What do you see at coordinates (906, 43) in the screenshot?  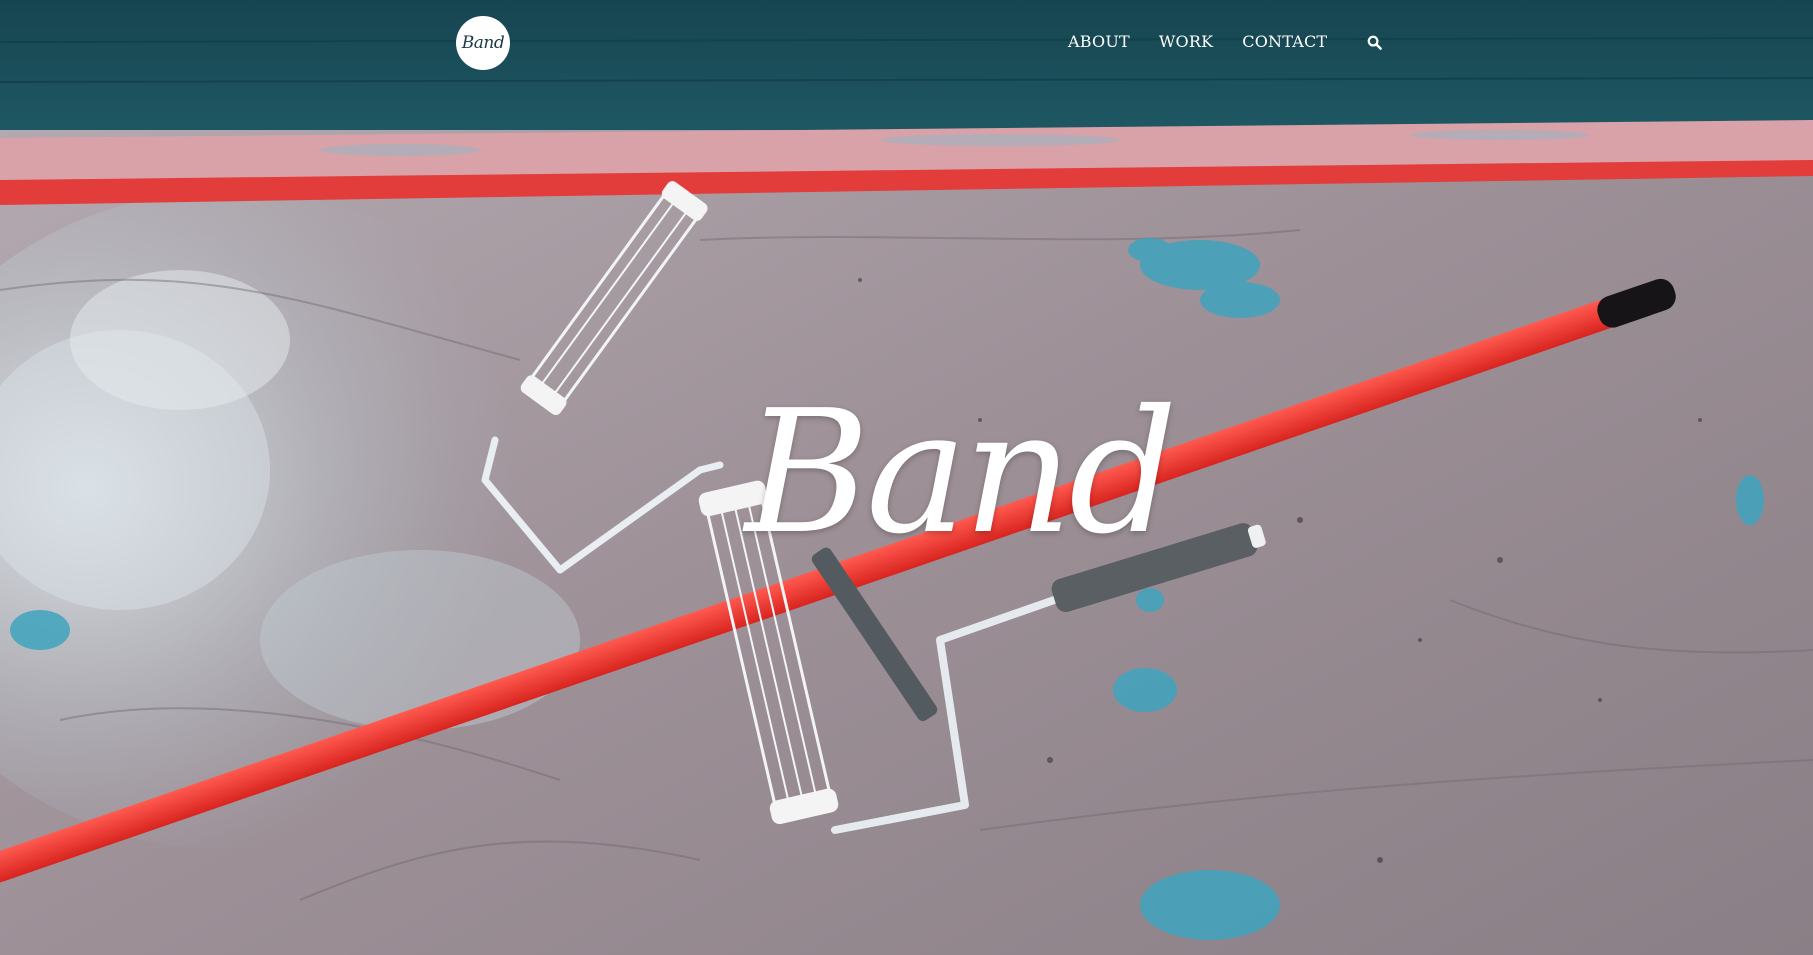 I see `site-header: Band ABOUT WORK CONTACT` at bounding box center [906, 43].